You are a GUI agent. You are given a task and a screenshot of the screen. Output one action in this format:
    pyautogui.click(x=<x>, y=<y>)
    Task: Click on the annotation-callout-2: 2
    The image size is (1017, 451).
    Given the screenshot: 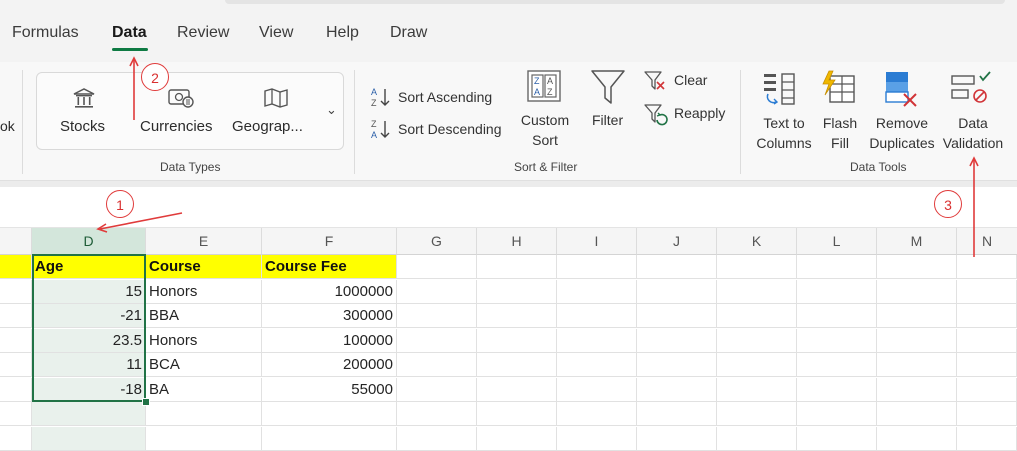 What is the action you would take?
    pyautogui.click(x=155, y=77)
    